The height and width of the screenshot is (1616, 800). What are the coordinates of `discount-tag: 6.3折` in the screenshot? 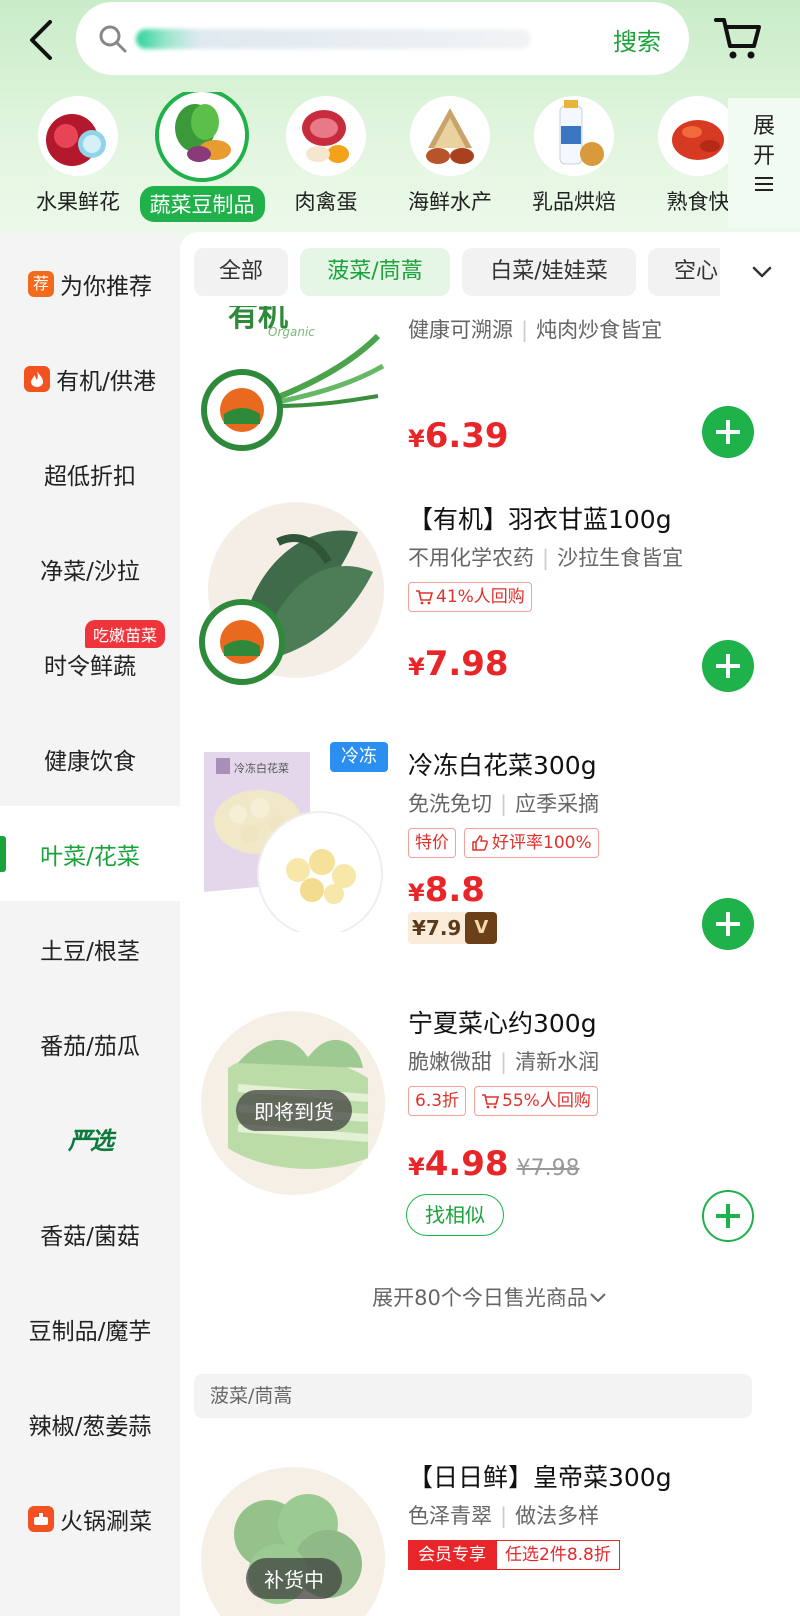 It's located at (437, 1101).